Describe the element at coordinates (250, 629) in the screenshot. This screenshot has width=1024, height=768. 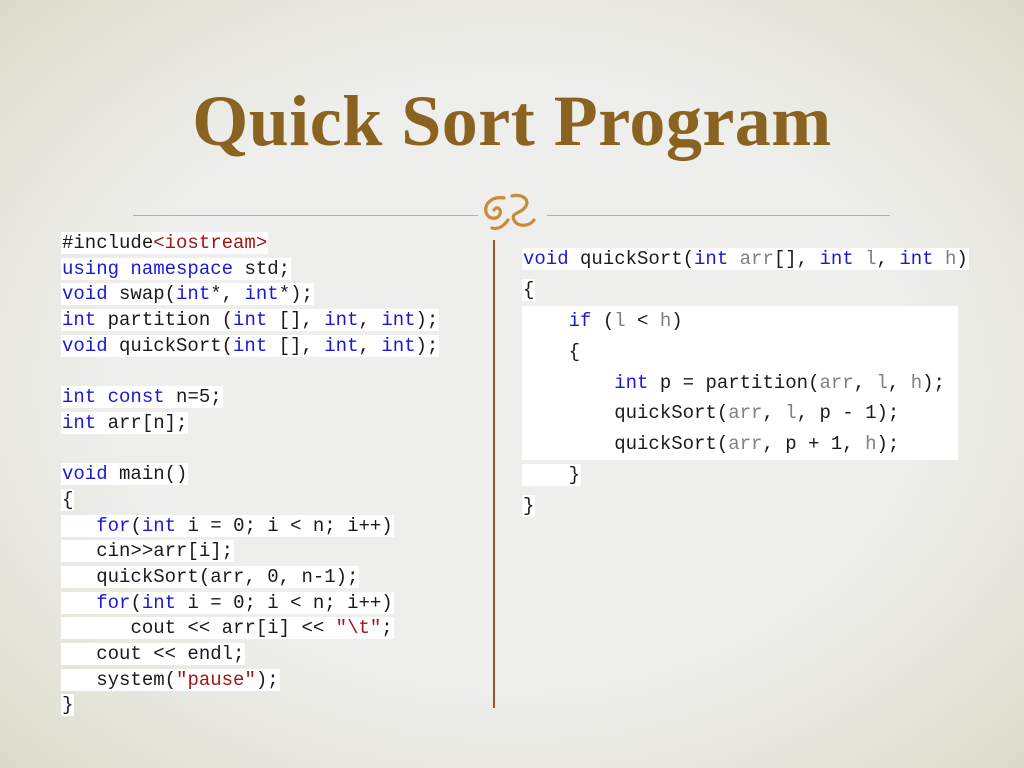
I see `code-line-cout-arr: cout << arr[i] << "\t";` at that location.